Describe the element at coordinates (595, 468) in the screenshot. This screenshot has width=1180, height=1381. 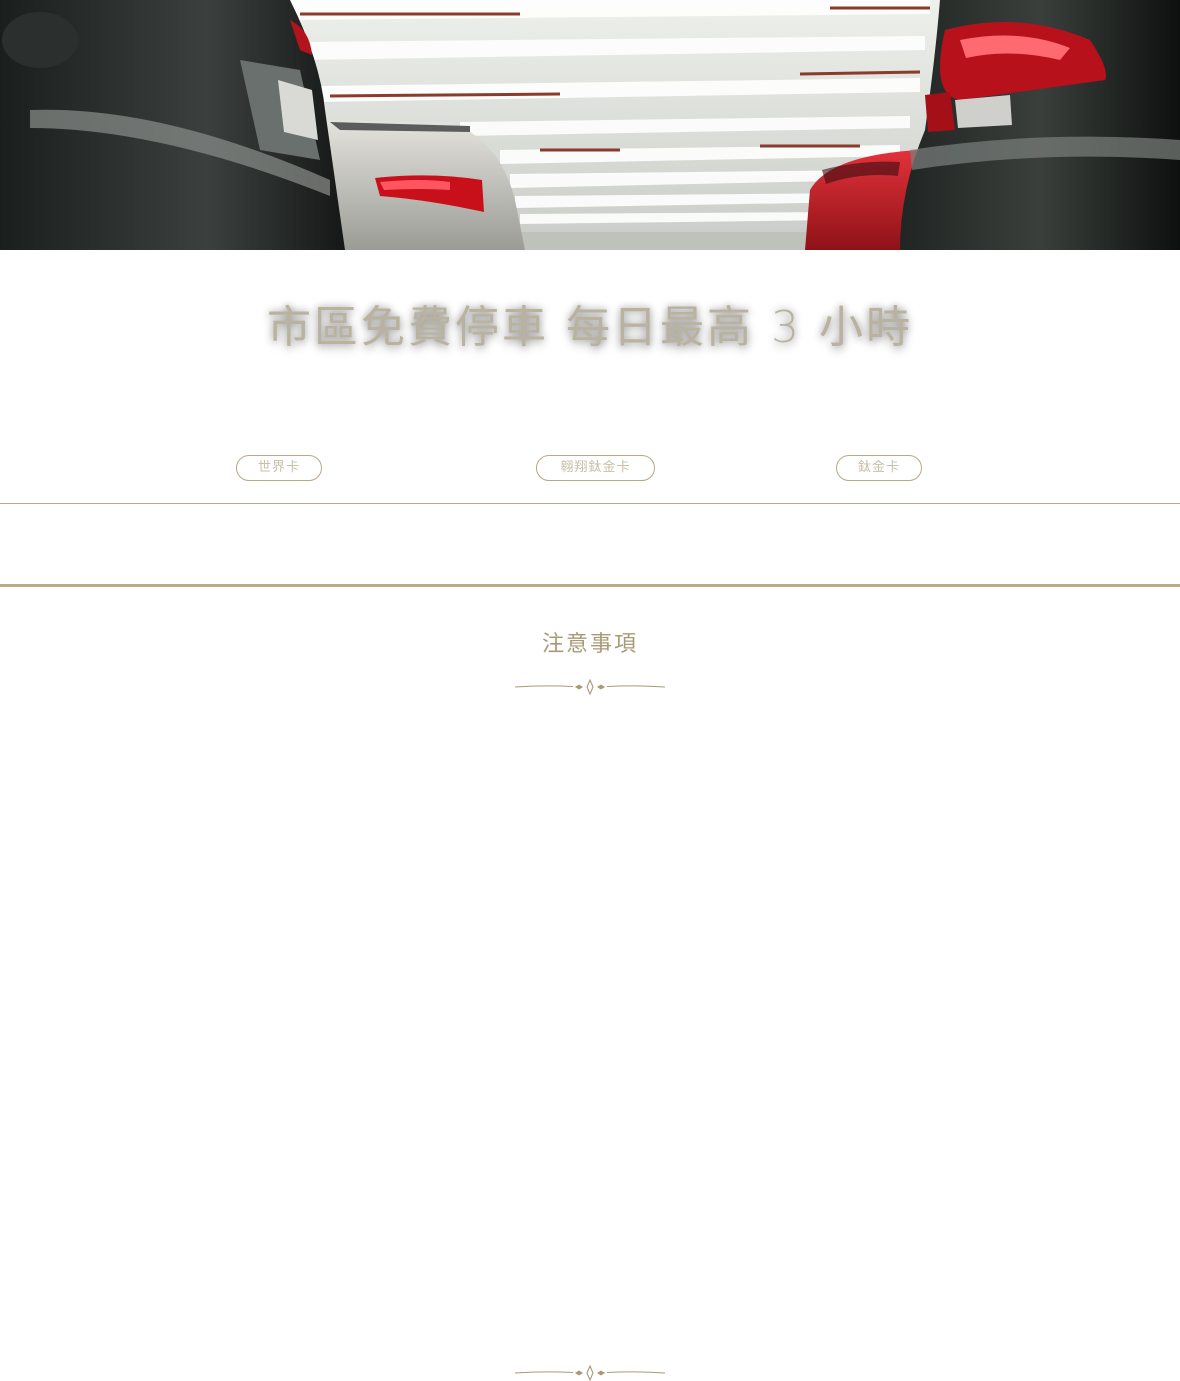
I see `tab-soaring-titanium-card: 翱翔鈦金卡` at that location.